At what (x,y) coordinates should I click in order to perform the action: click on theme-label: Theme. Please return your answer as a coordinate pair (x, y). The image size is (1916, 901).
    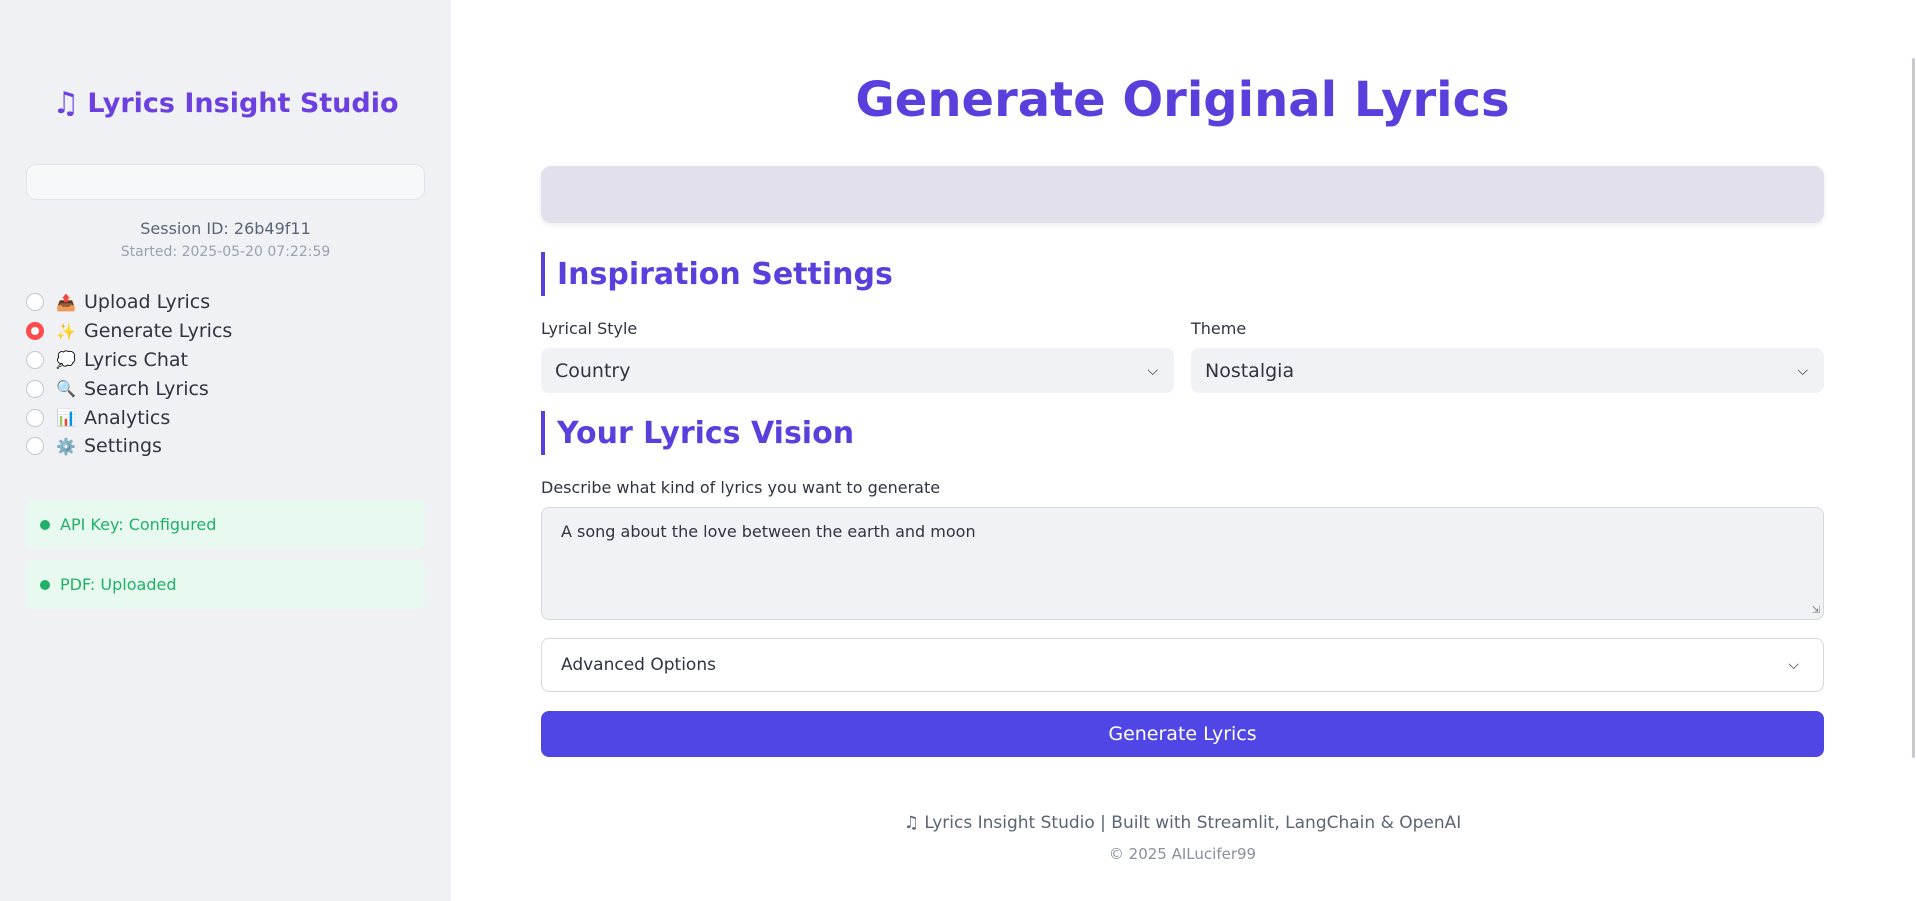
    Looking at the image, I should click on (1219, 328).